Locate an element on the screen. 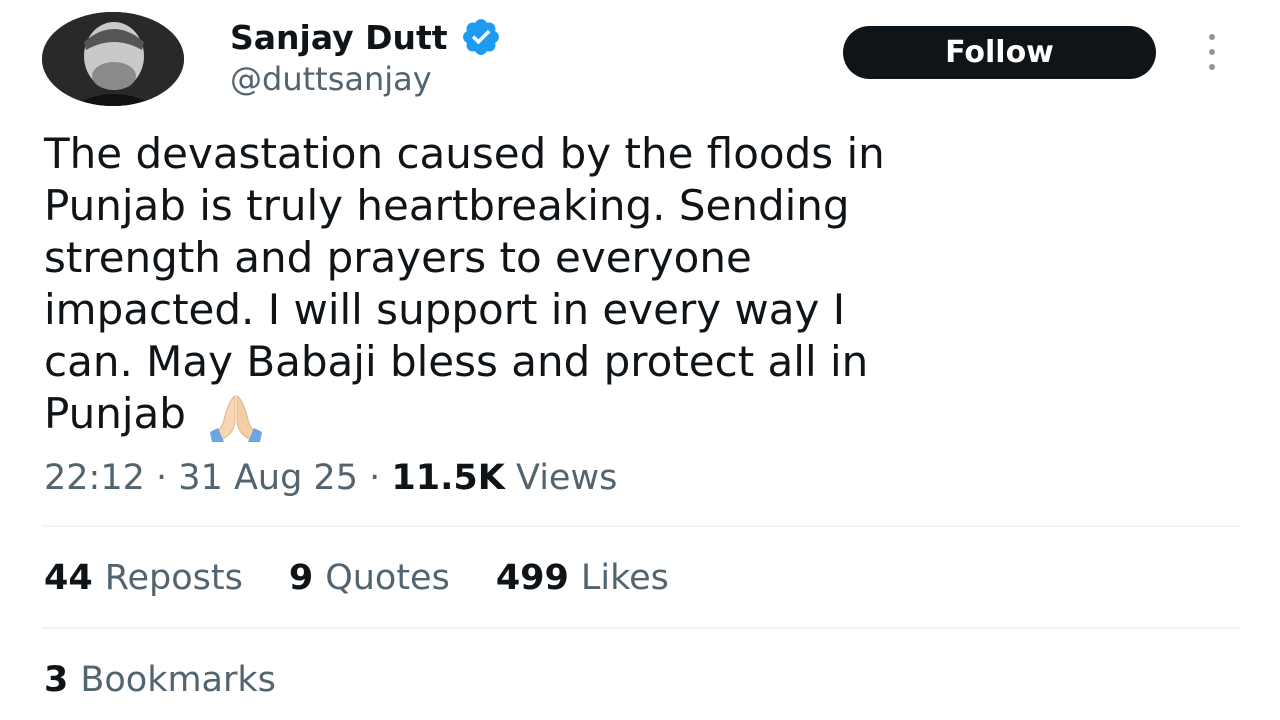  quotes-stat: 9 Quotes is located at coordinates (369, 578).